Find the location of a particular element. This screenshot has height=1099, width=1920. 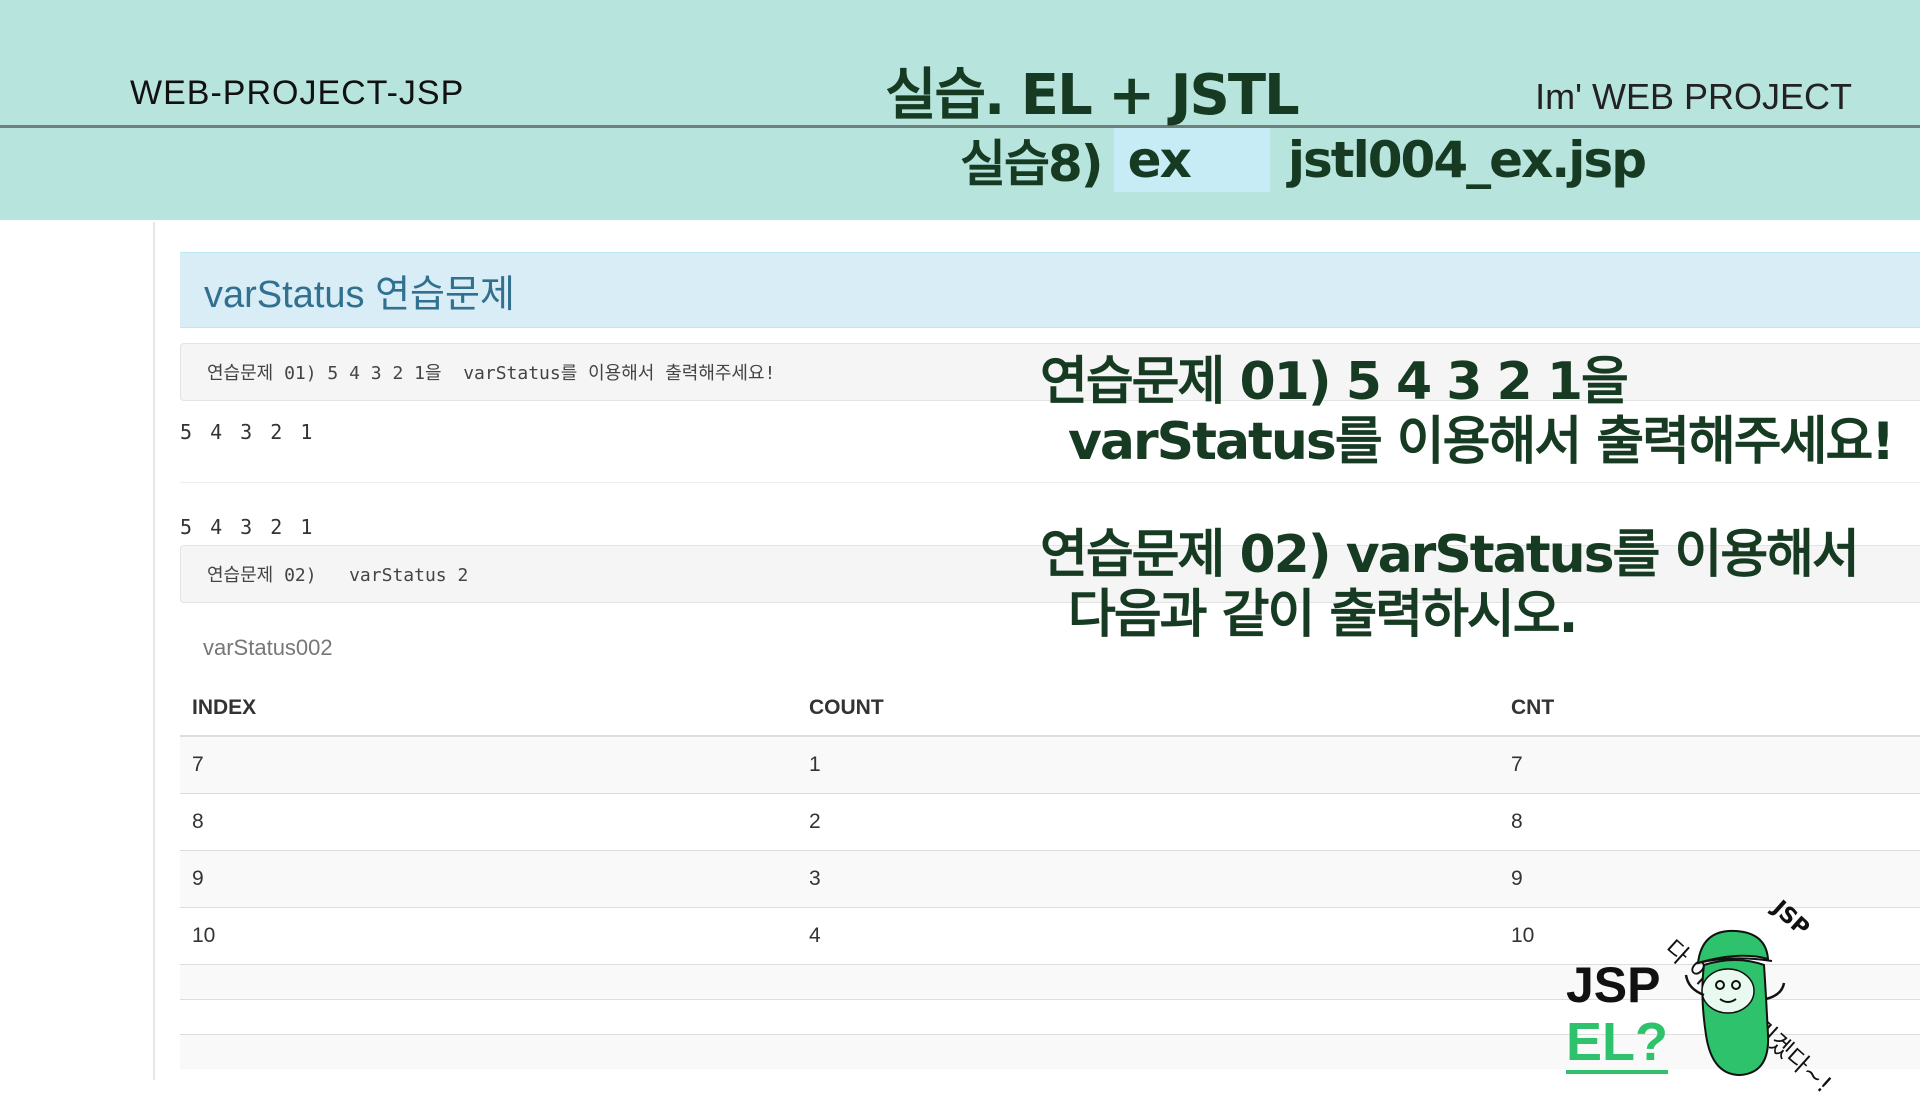

table-row: 7 1 7 is located at coordinates (1050, 764).